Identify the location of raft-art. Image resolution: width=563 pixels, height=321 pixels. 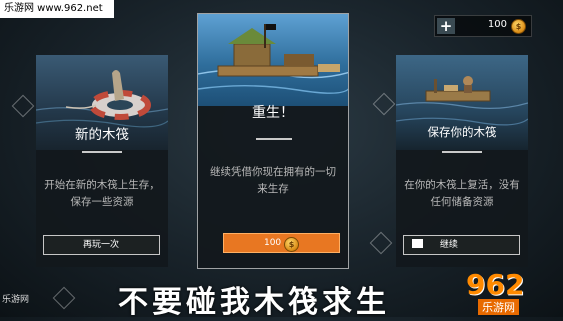
(273, 60).